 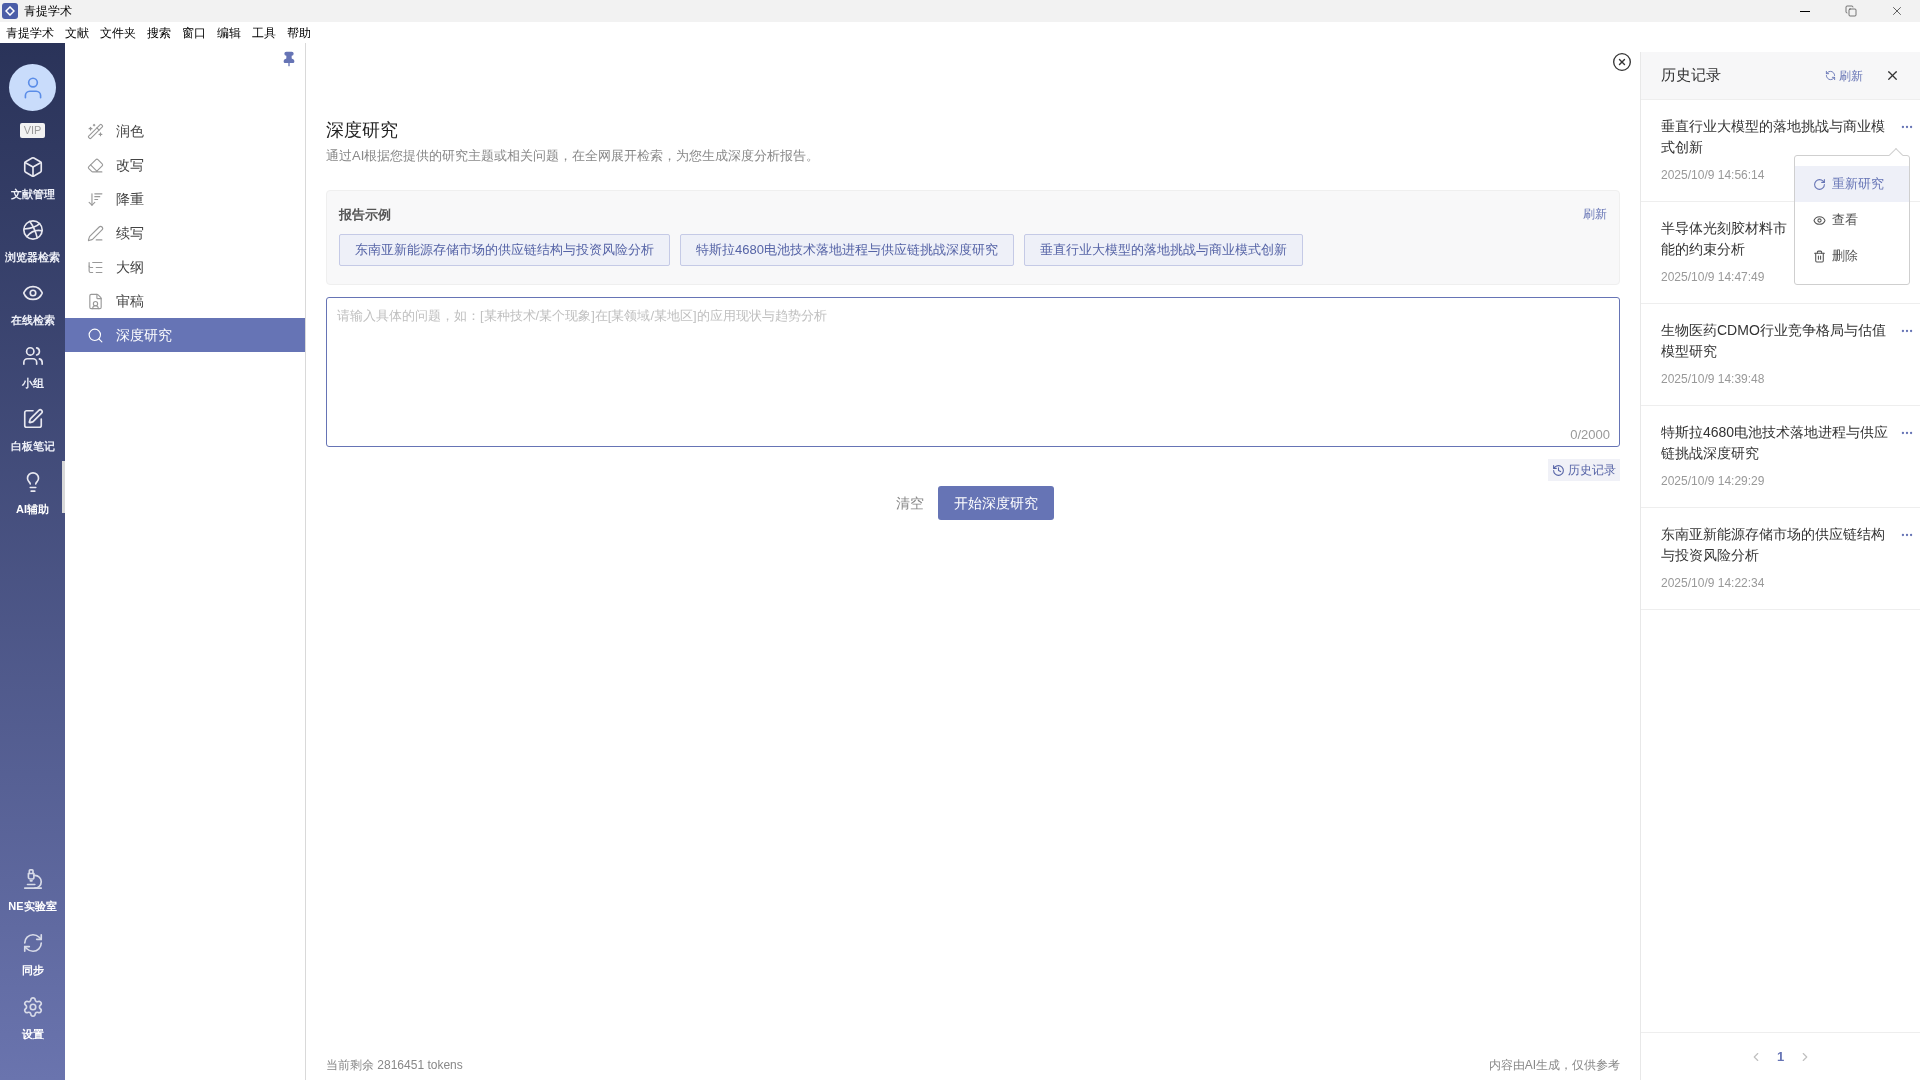 I want to click on refresh-link: 刷新, so click(x=1595, y=214).